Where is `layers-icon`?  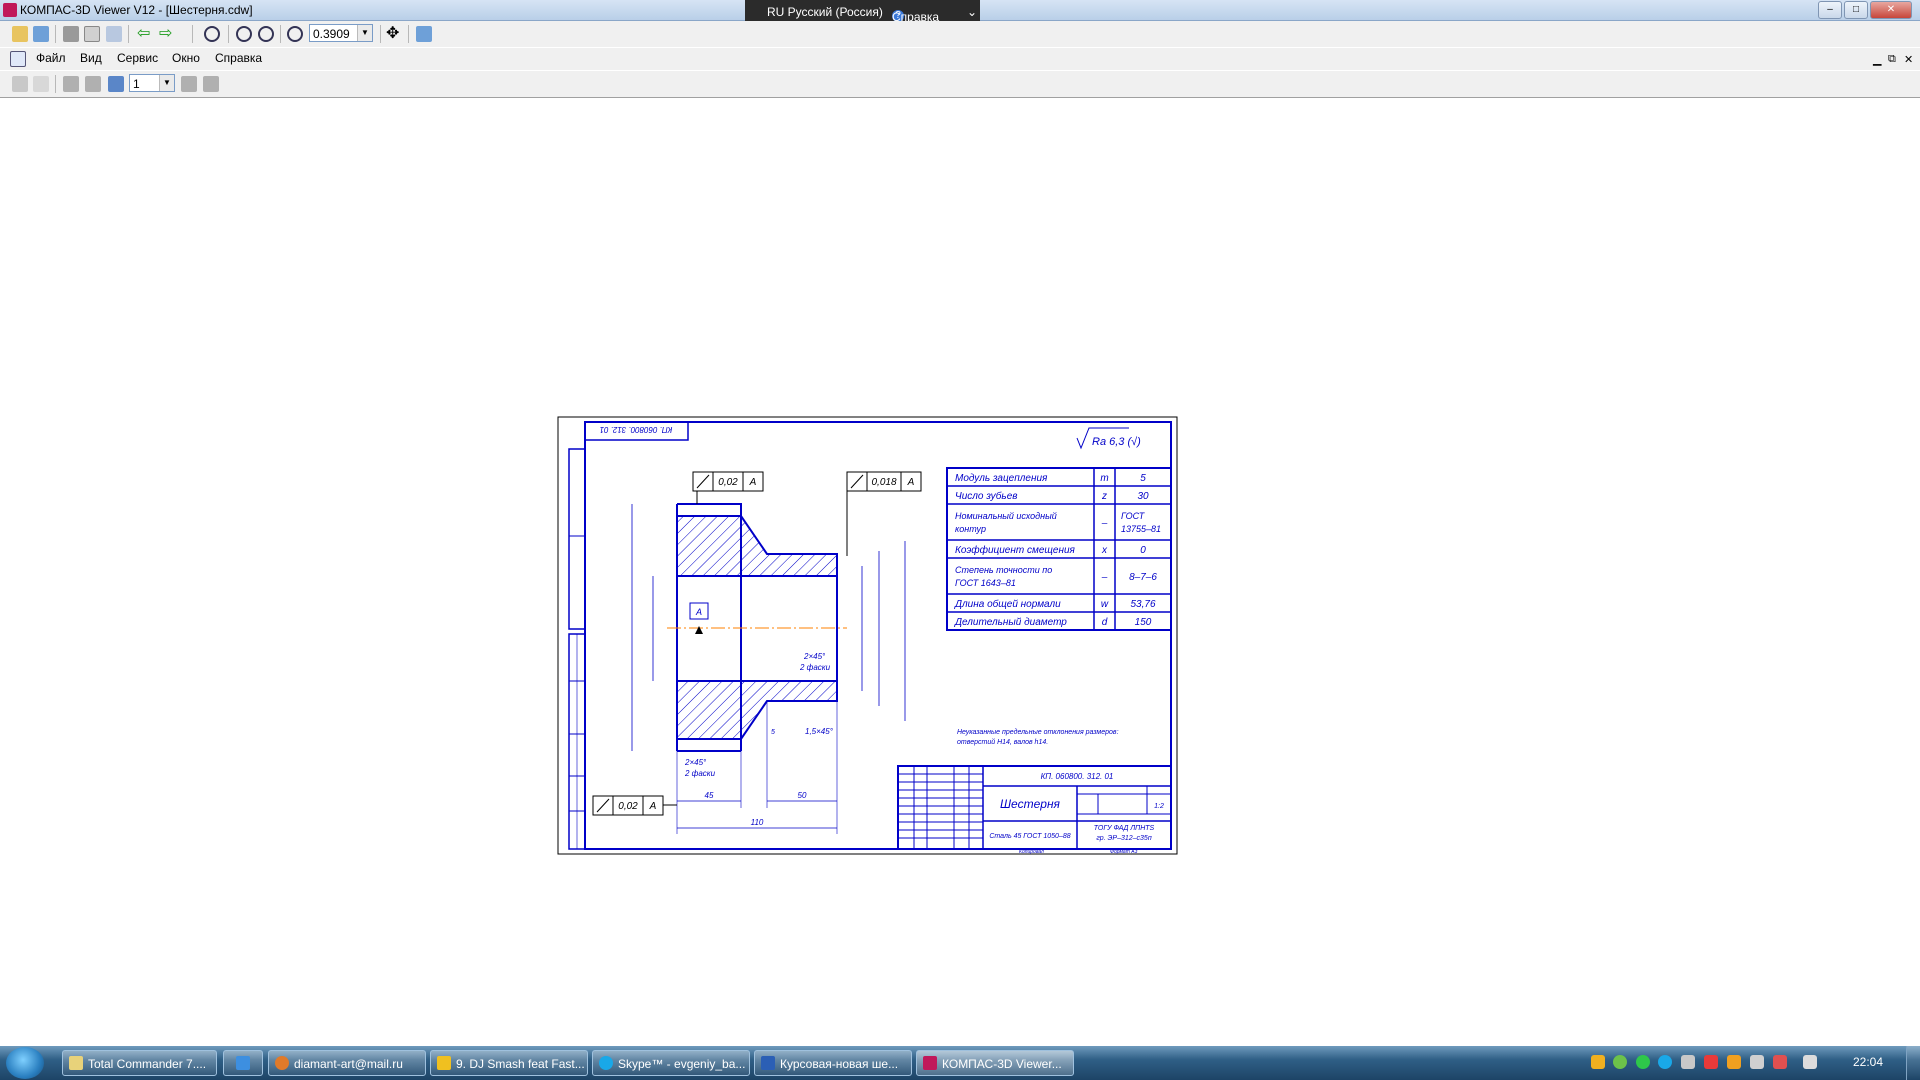
layers-icon is located at coordinates (20, 84).